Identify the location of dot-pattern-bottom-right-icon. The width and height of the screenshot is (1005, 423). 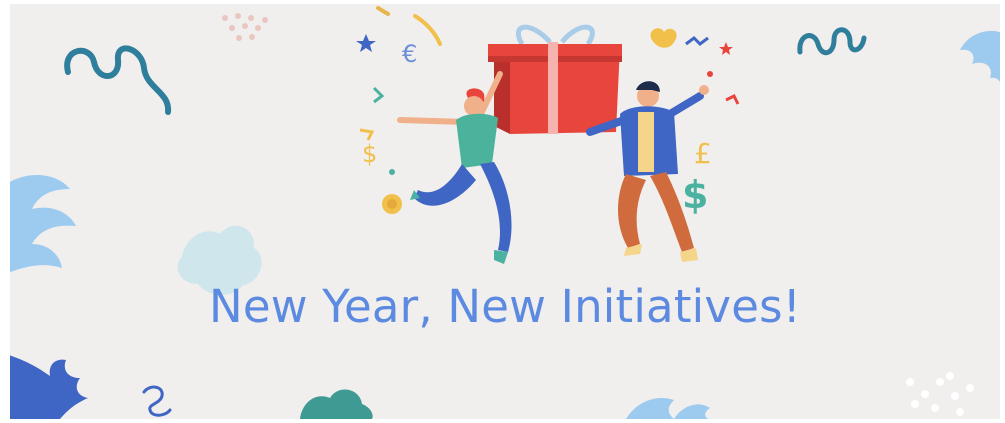
(940, 394).